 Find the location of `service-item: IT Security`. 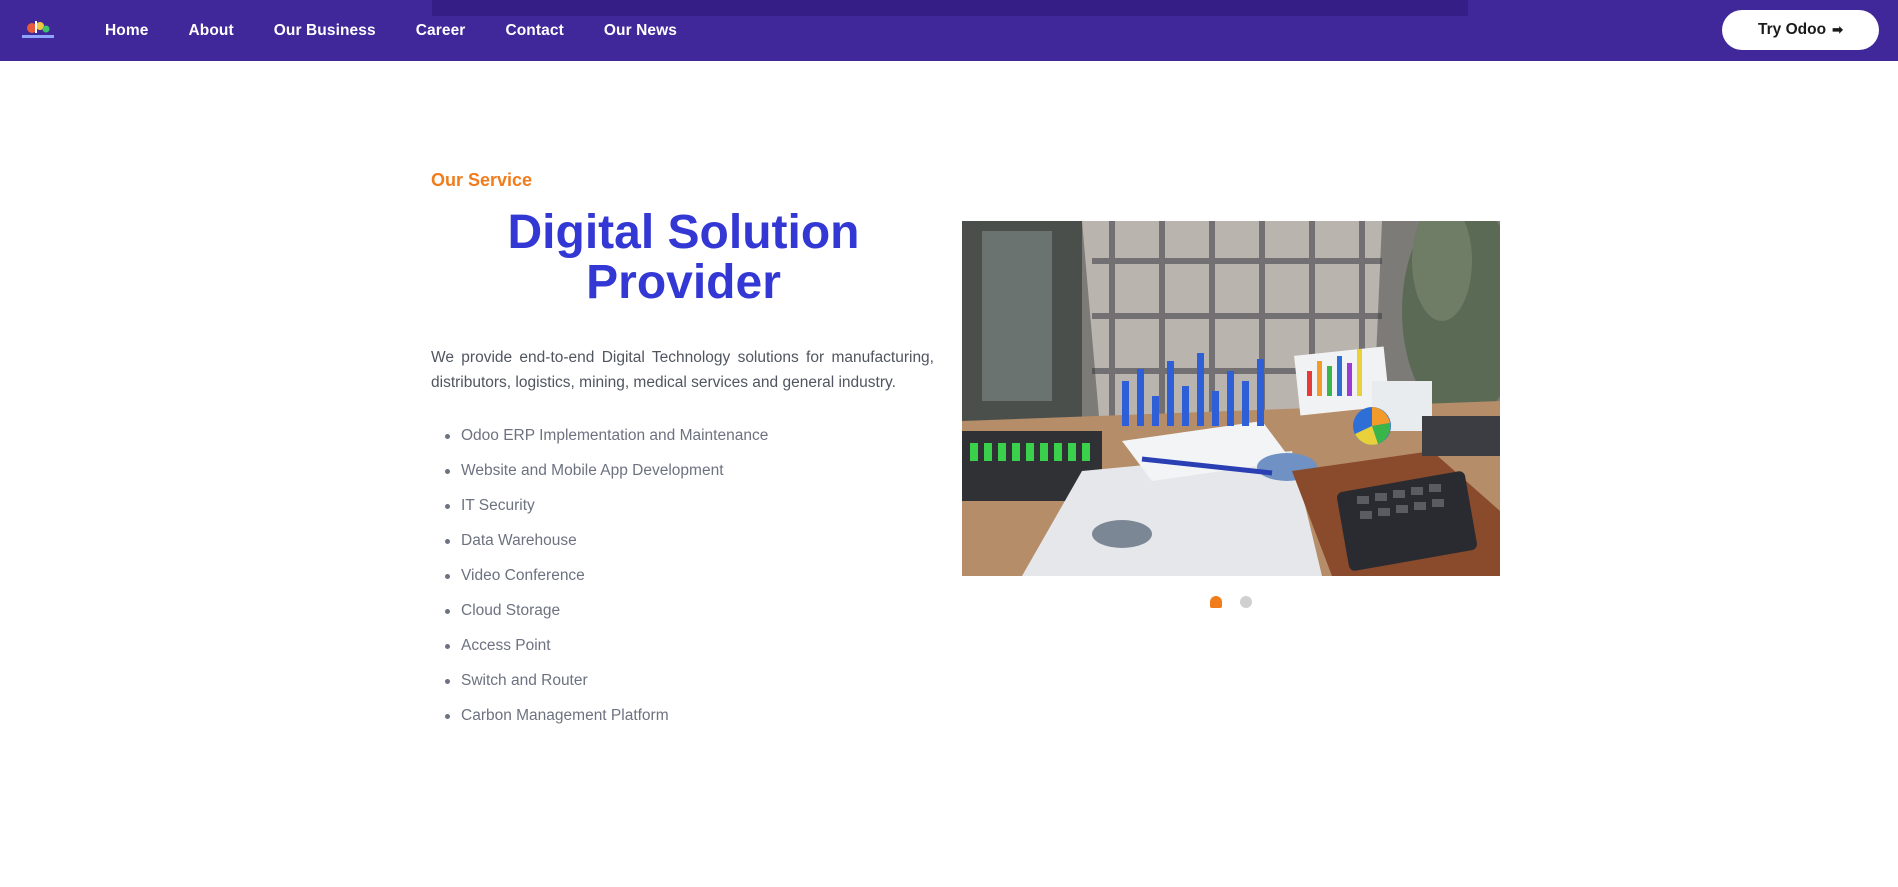

service-item: IT Security is located at coordinates (606, 513).